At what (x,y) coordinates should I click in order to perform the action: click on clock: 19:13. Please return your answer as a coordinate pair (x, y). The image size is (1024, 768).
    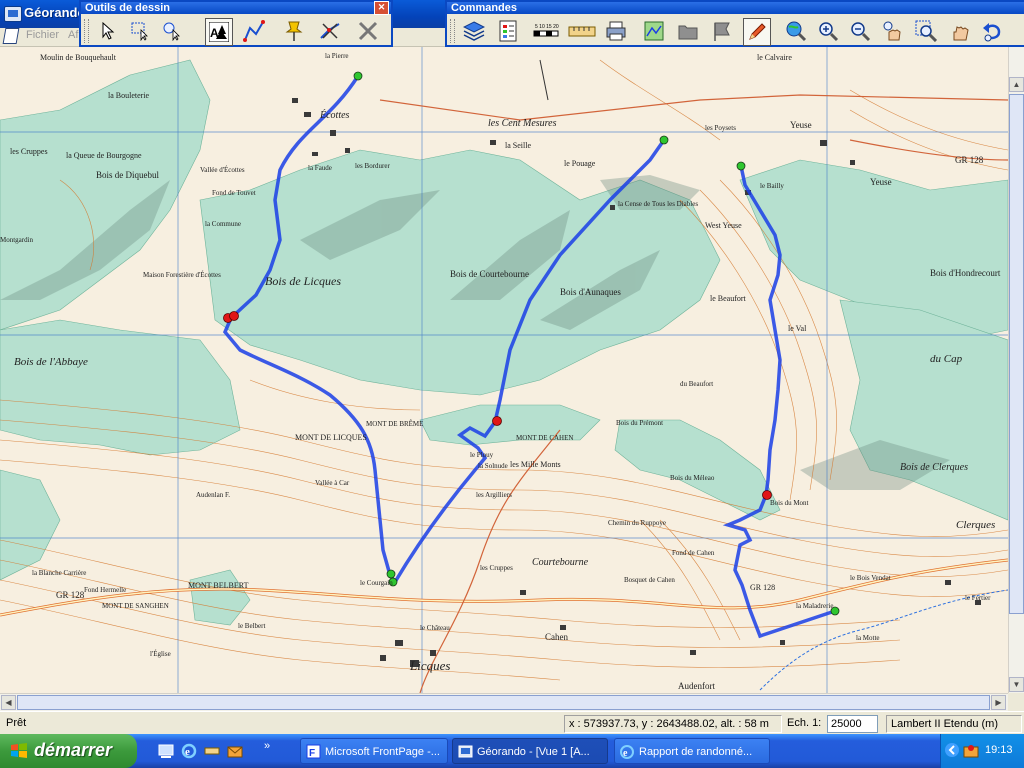
    Looking at the image, I should click on (999, 750).